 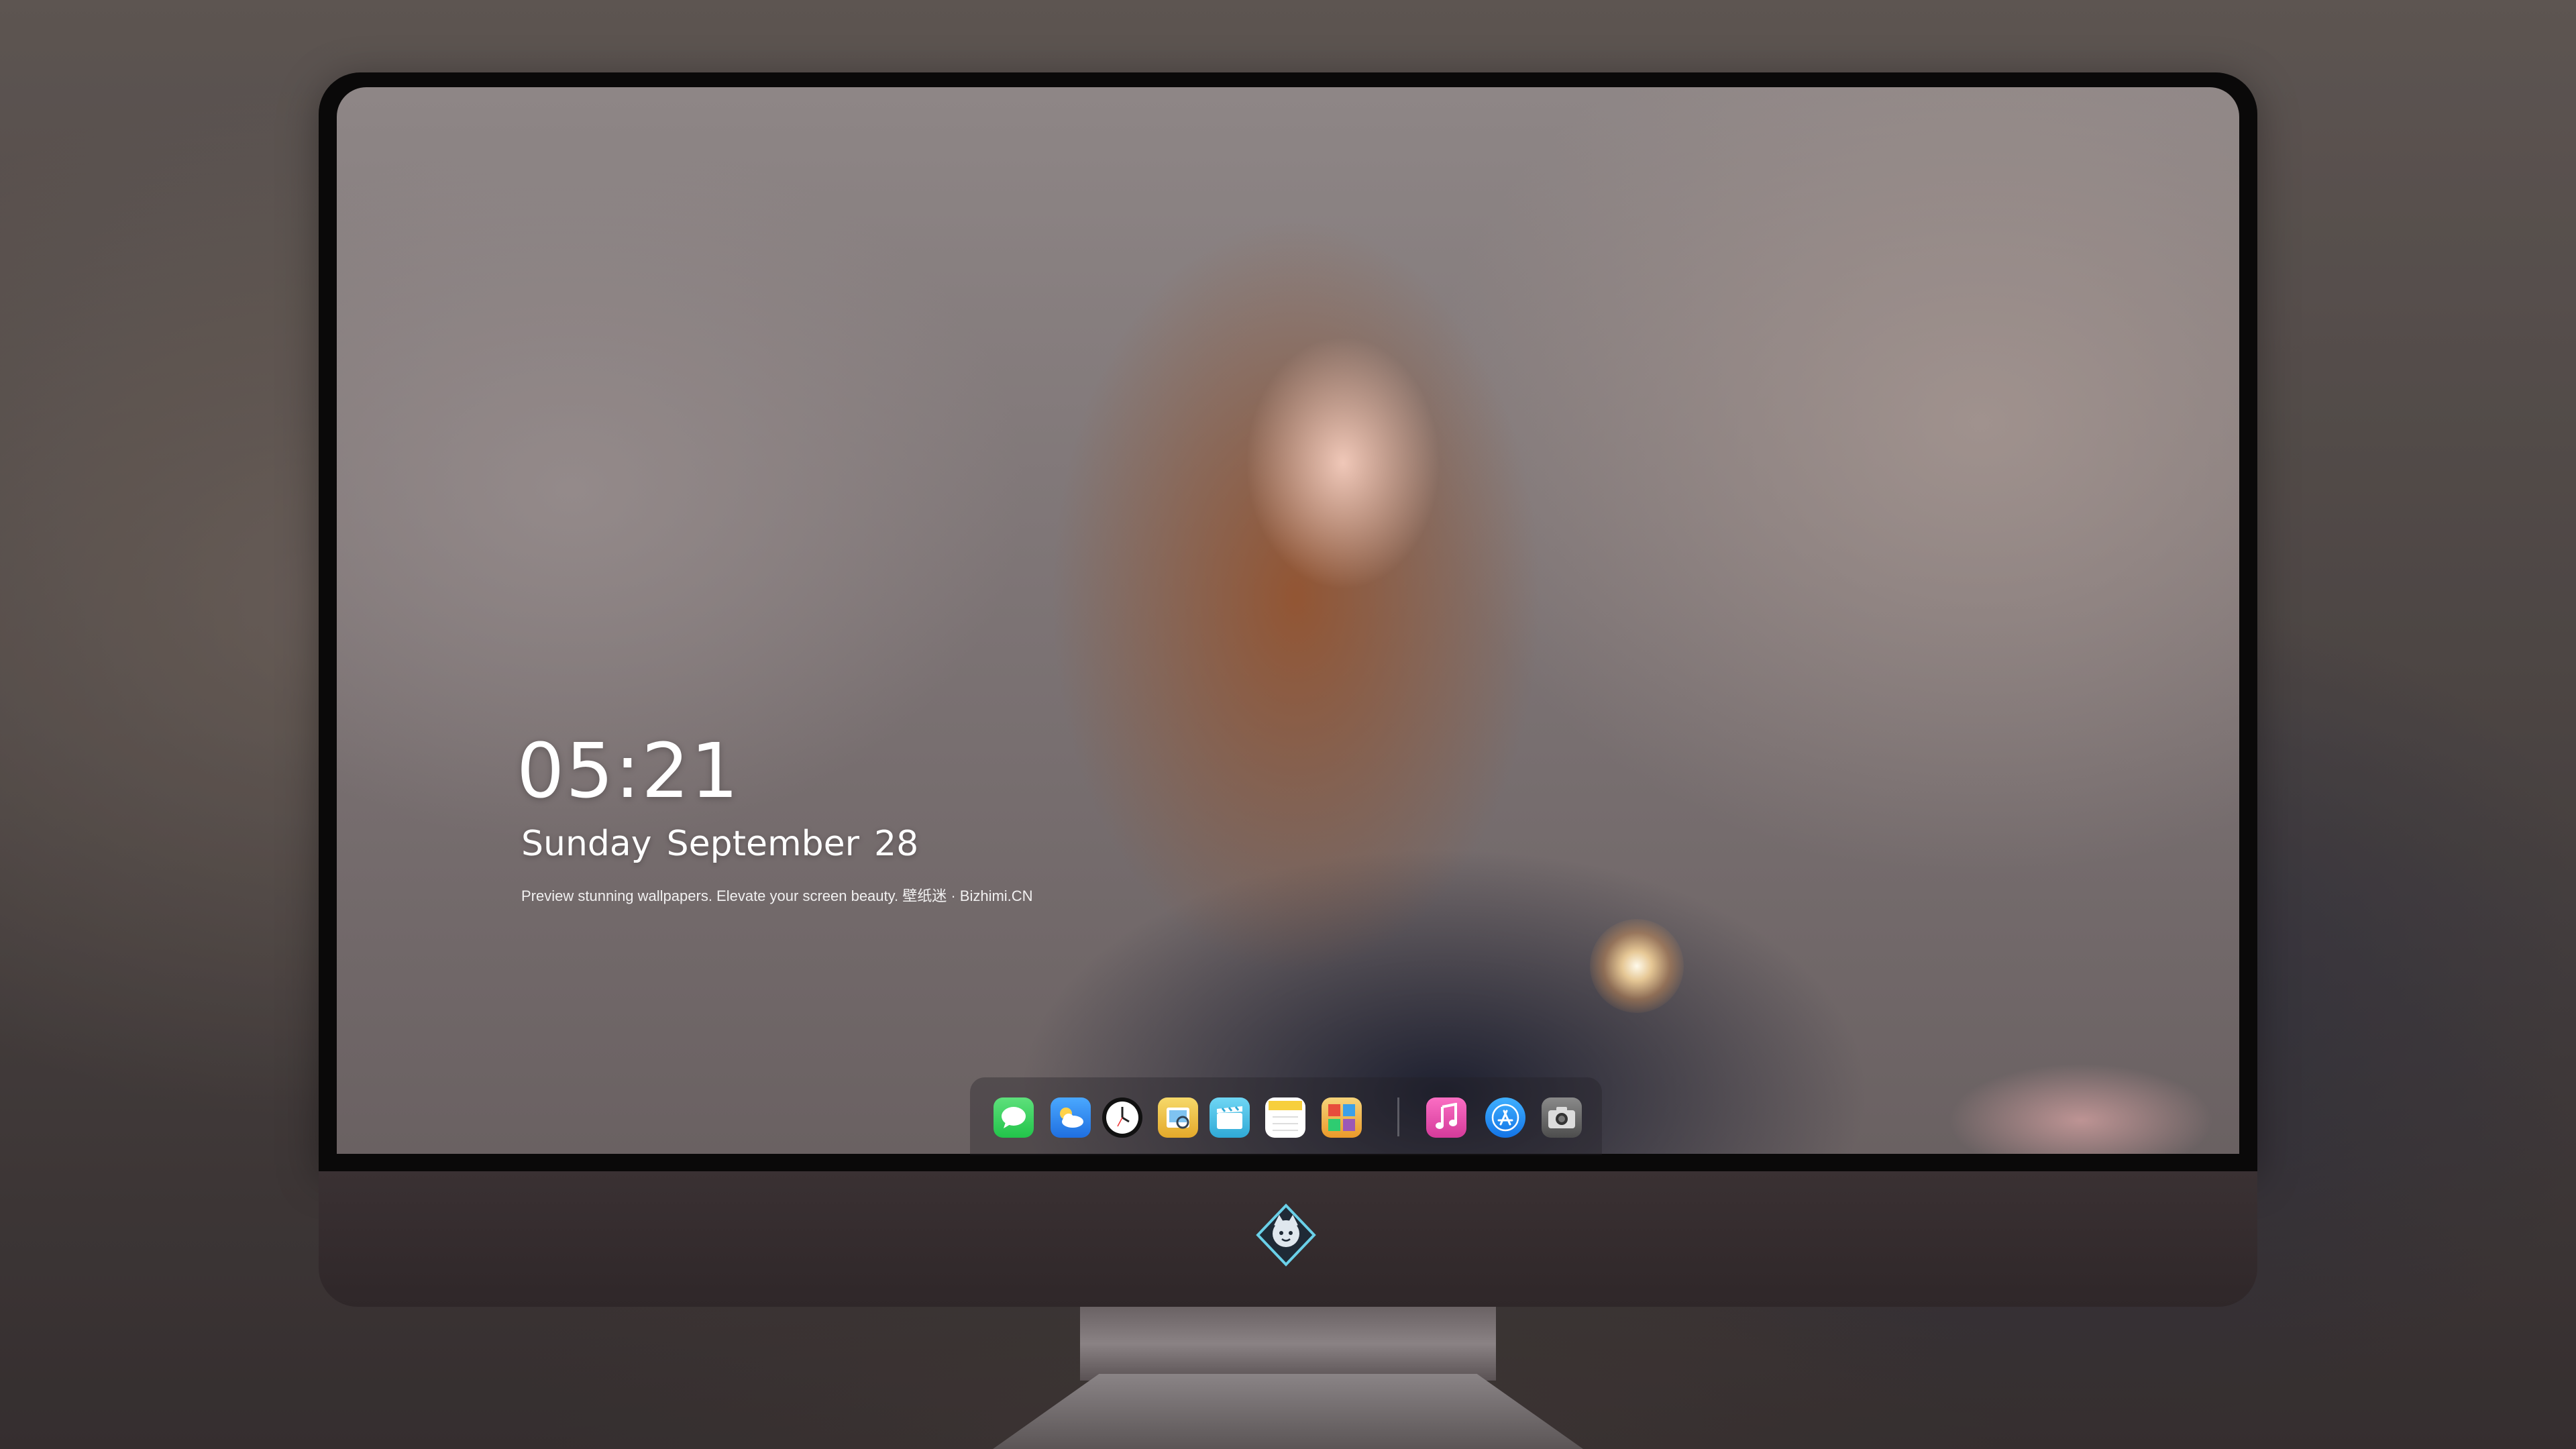 What do you see at coordinates (1122, 1117) in the screenshot?
I see `clock-icon` at bounding box center [1122, 1117].